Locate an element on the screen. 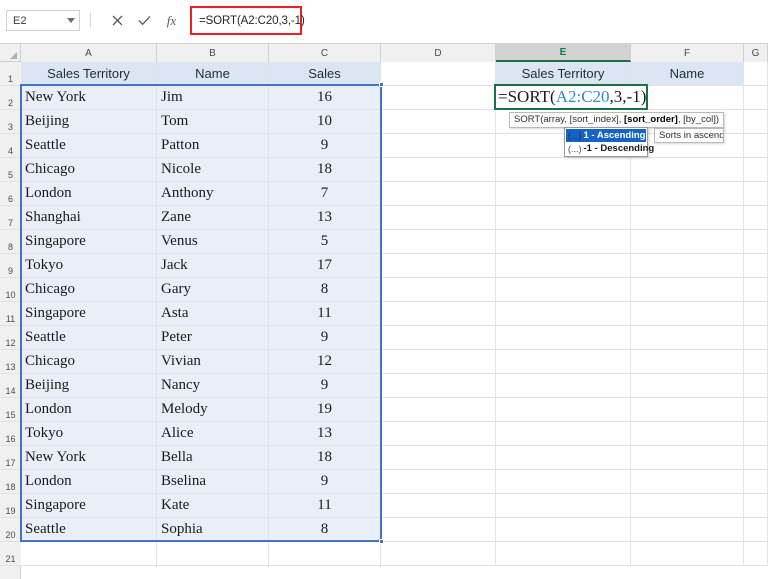  cell-a13: Chicago is located at coordinates (89, 362).